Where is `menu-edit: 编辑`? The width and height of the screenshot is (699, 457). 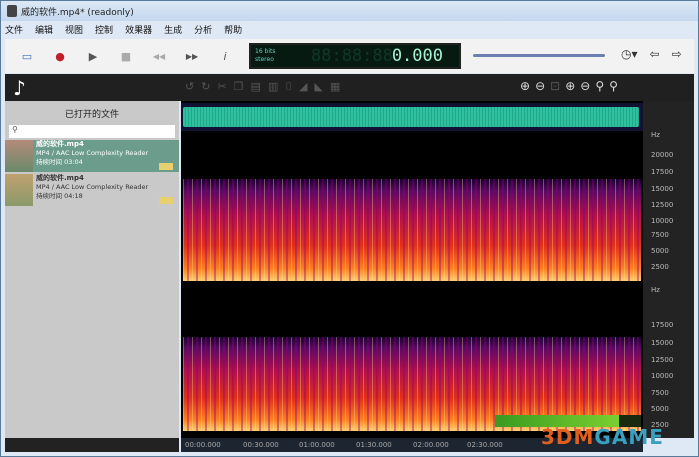
menu-edit: 编辑 is located at coordinates (44, 29).